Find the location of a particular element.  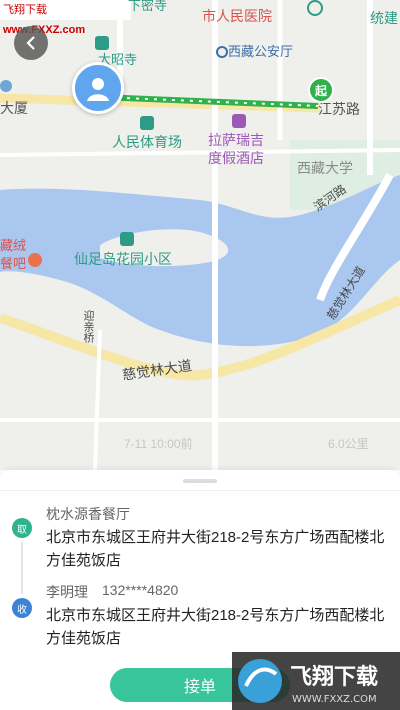

watermark-bottom-url: WWW.FXXZ.COM is located at coordinates (334, 699).